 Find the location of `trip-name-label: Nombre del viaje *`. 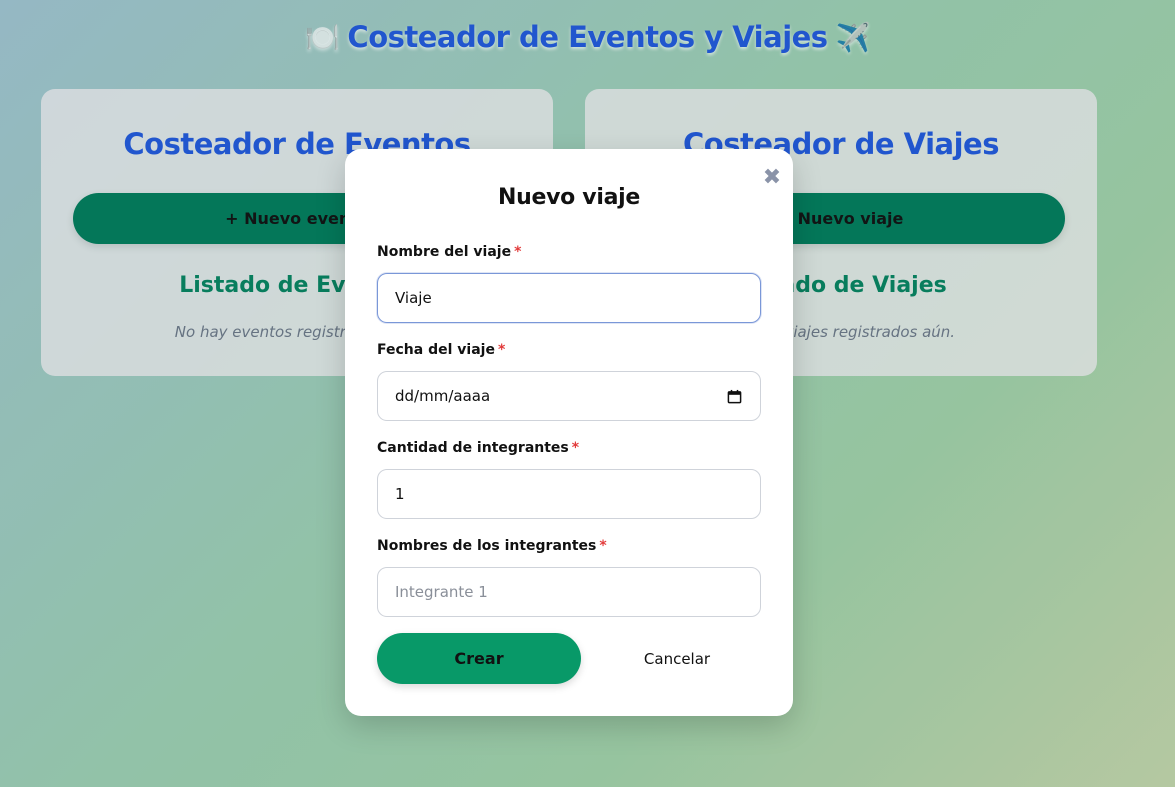

trip-name-label: Nombre del viaje * is located at coordinates (449, 252).